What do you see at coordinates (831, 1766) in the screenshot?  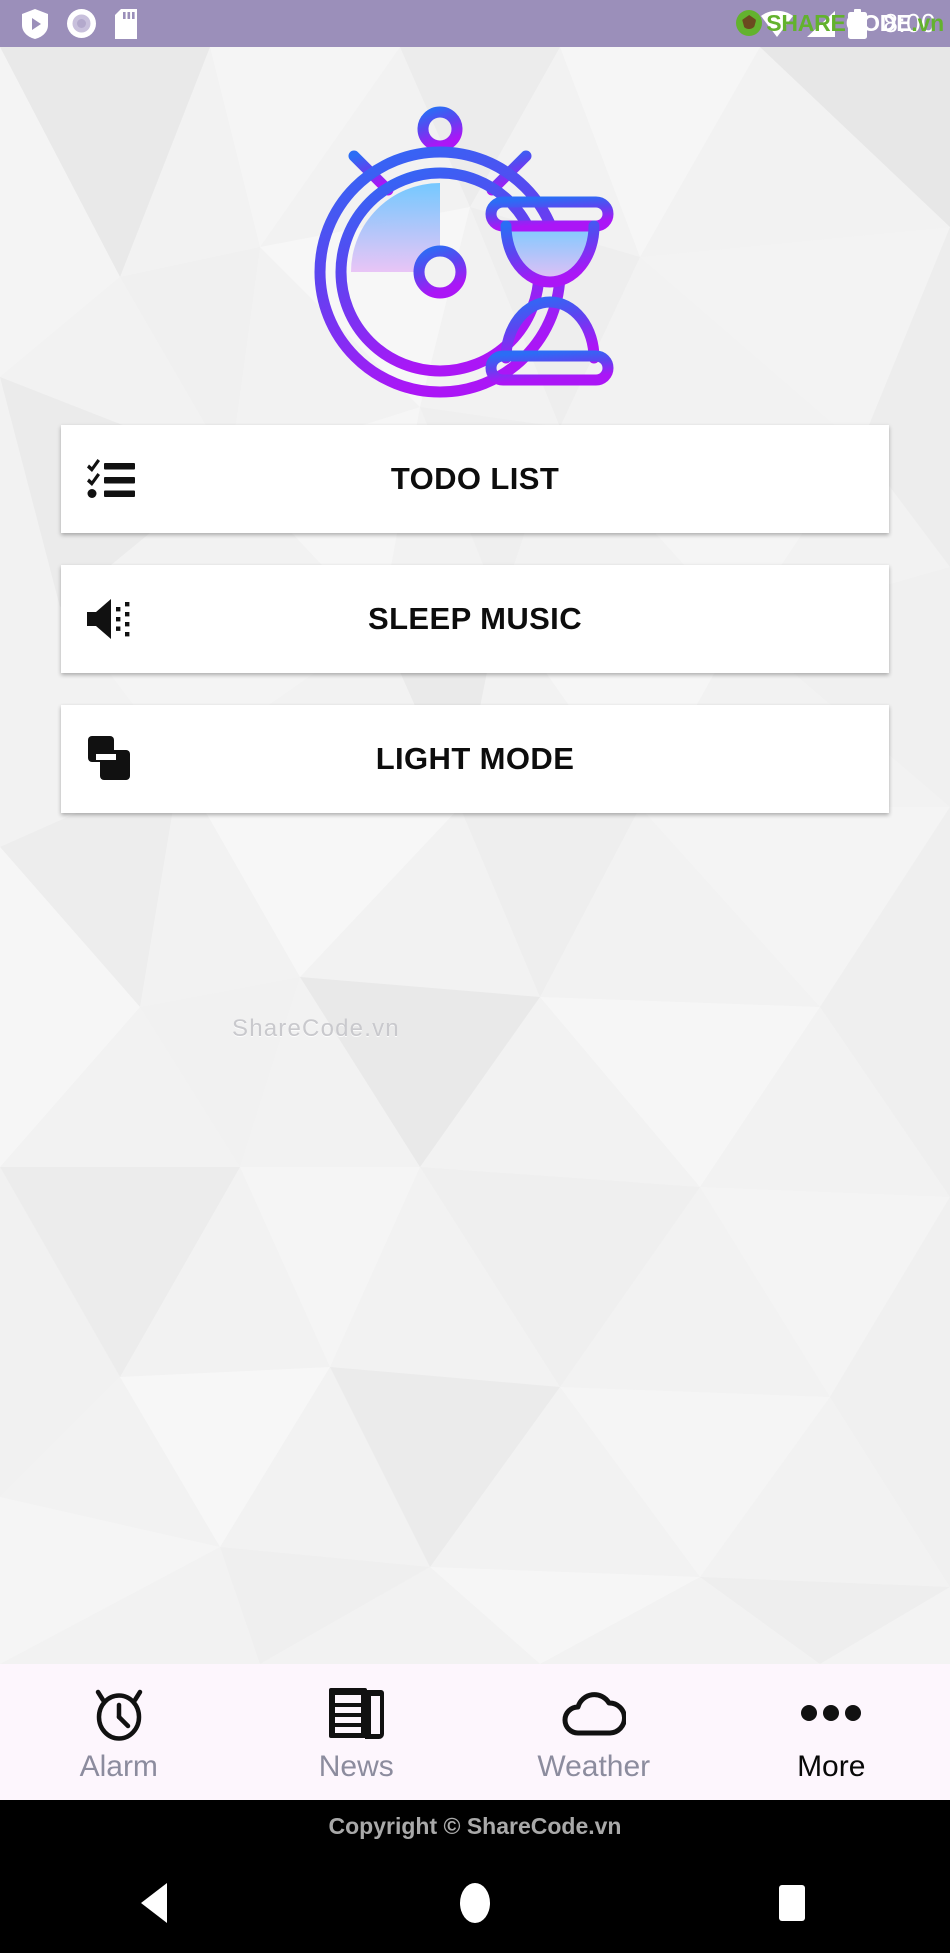 I see `tab-more-label: More` at bounding box center [831, 1766].